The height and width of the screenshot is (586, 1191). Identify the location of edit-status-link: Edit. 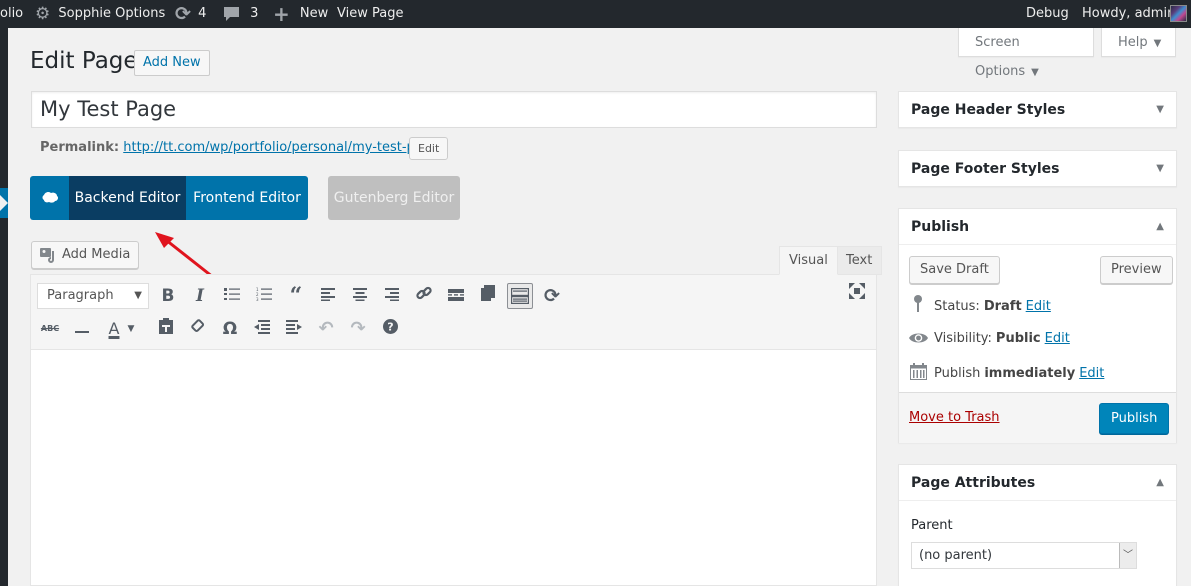
(1038, 306).